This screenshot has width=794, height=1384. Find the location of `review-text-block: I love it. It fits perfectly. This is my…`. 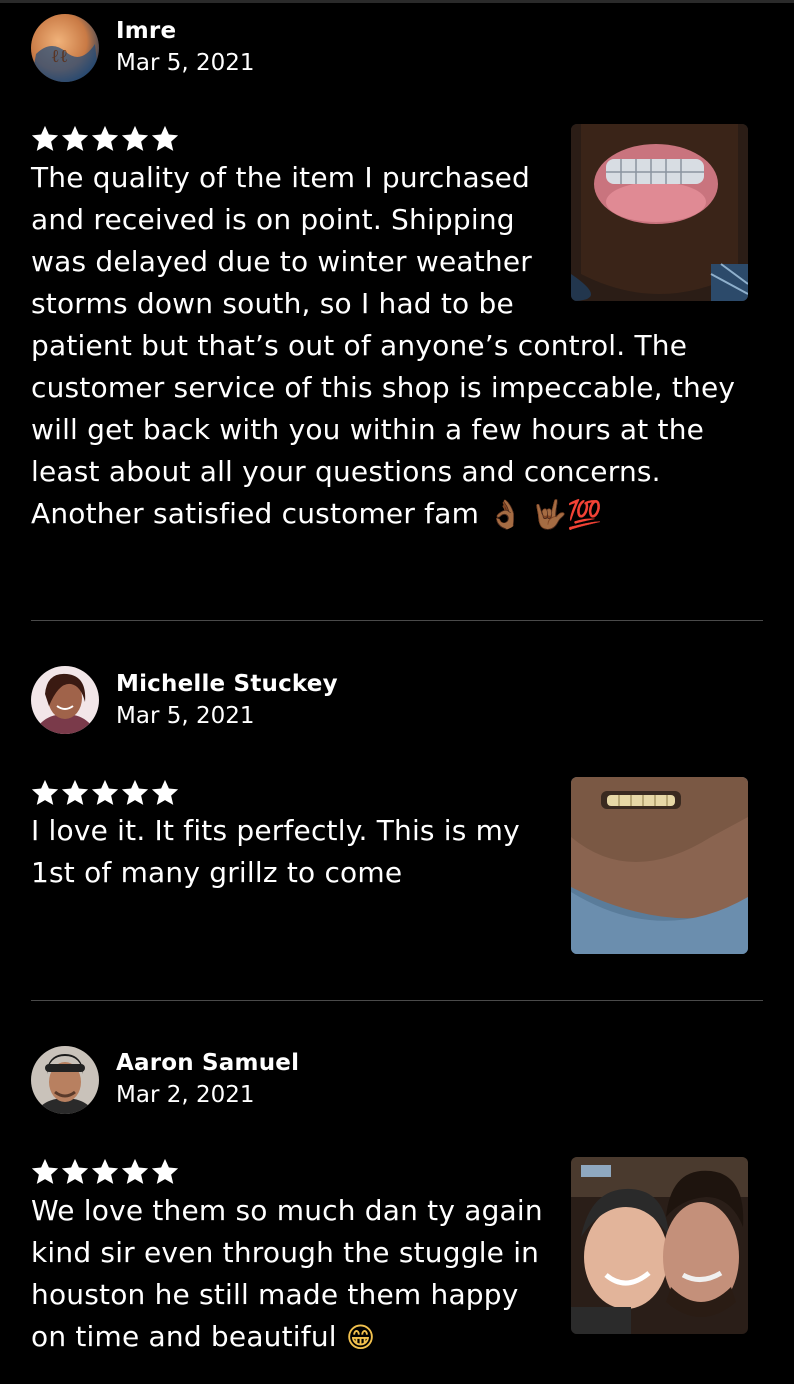

review-text-block: I love it. It fits perfectly. This is my… is located at coordinates (398, 885).